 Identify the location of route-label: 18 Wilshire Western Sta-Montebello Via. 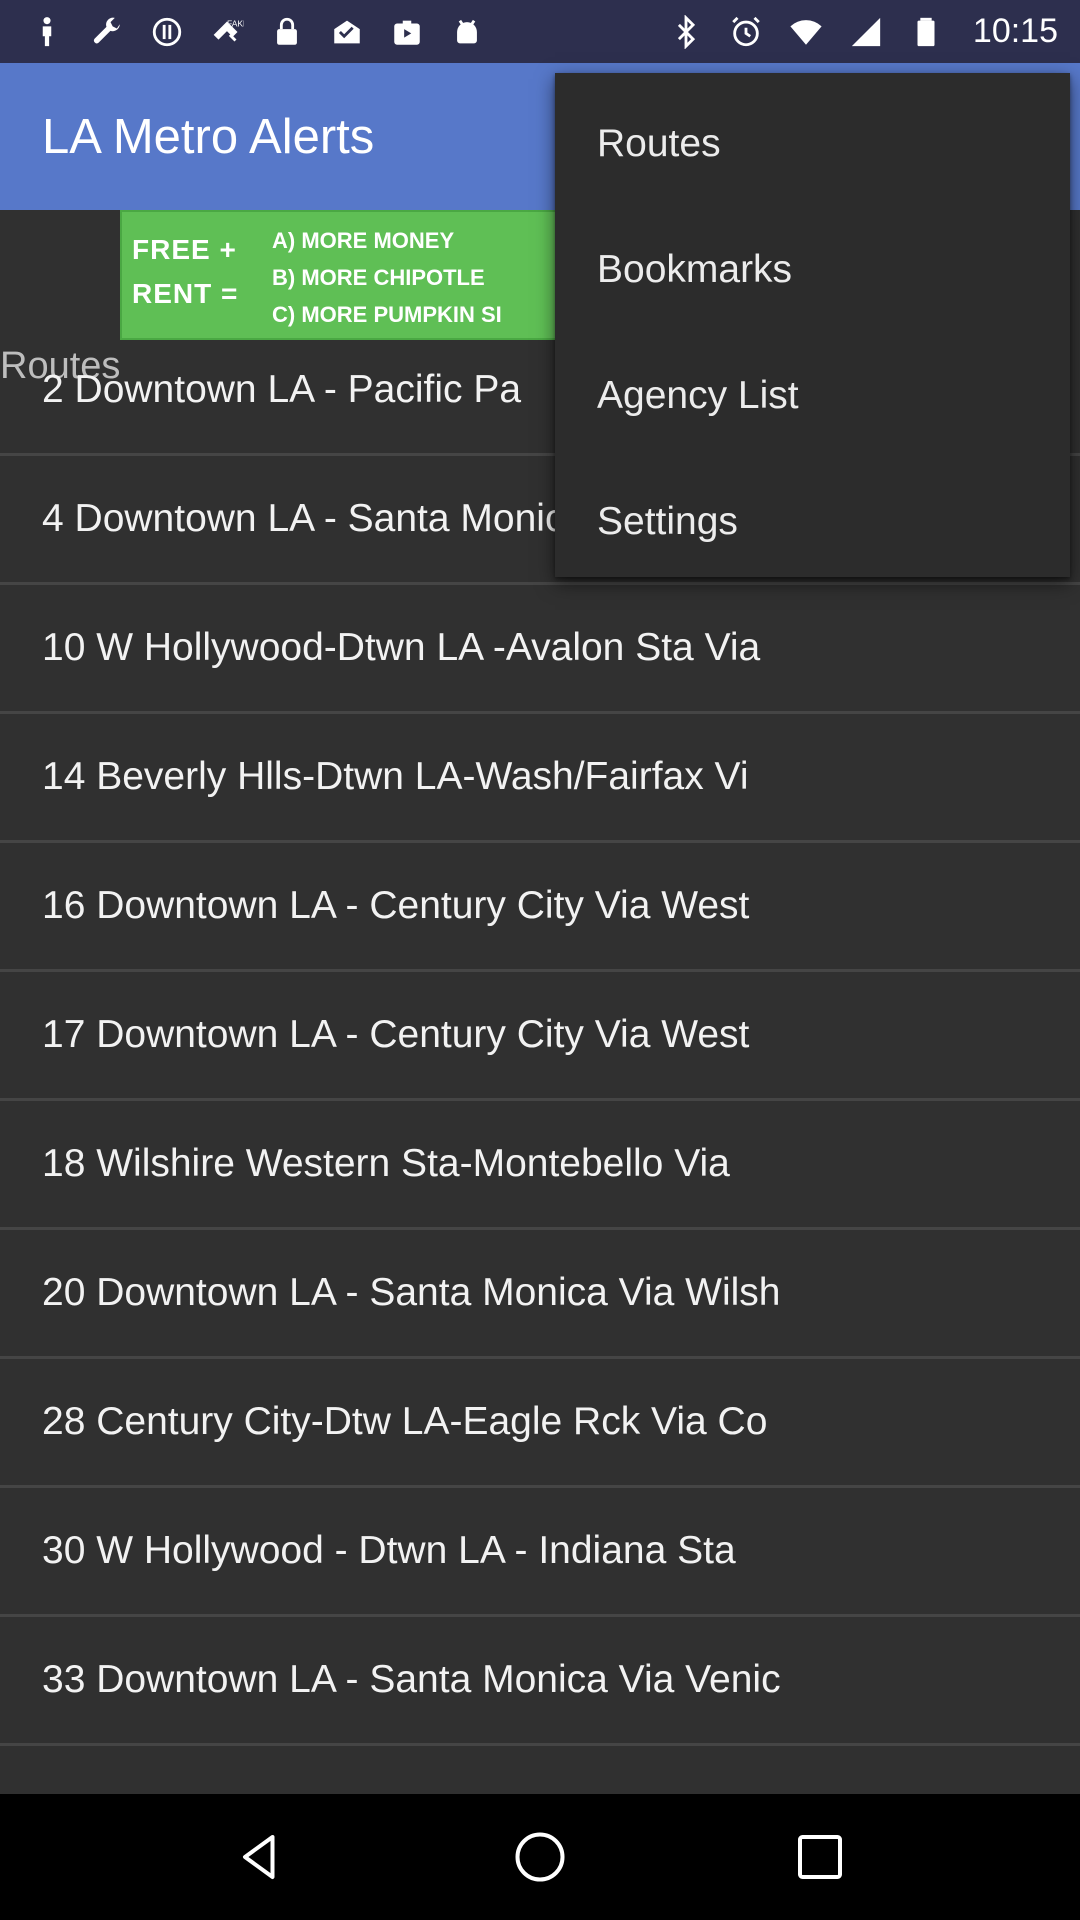
(386, 1163).